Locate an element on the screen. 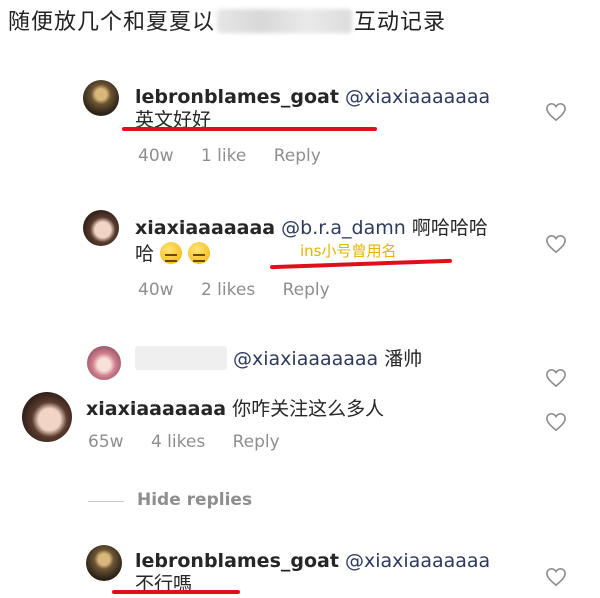  page-title: 随便放几个和夏夏以 互动记录 is located at coordinates (227, 20).